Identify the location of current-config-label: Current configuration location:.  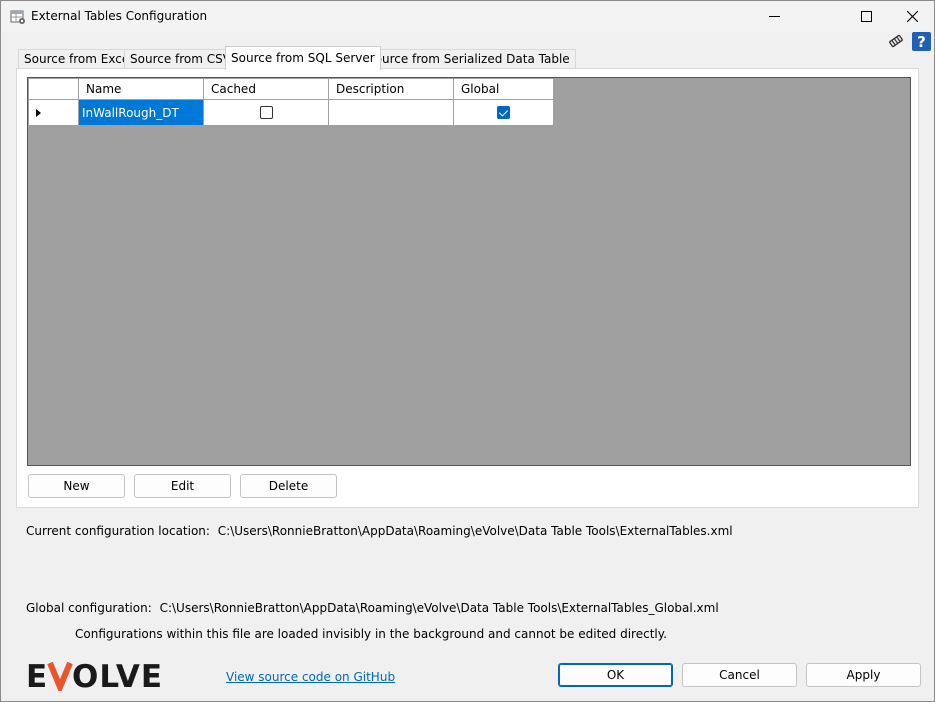
(118, 531).